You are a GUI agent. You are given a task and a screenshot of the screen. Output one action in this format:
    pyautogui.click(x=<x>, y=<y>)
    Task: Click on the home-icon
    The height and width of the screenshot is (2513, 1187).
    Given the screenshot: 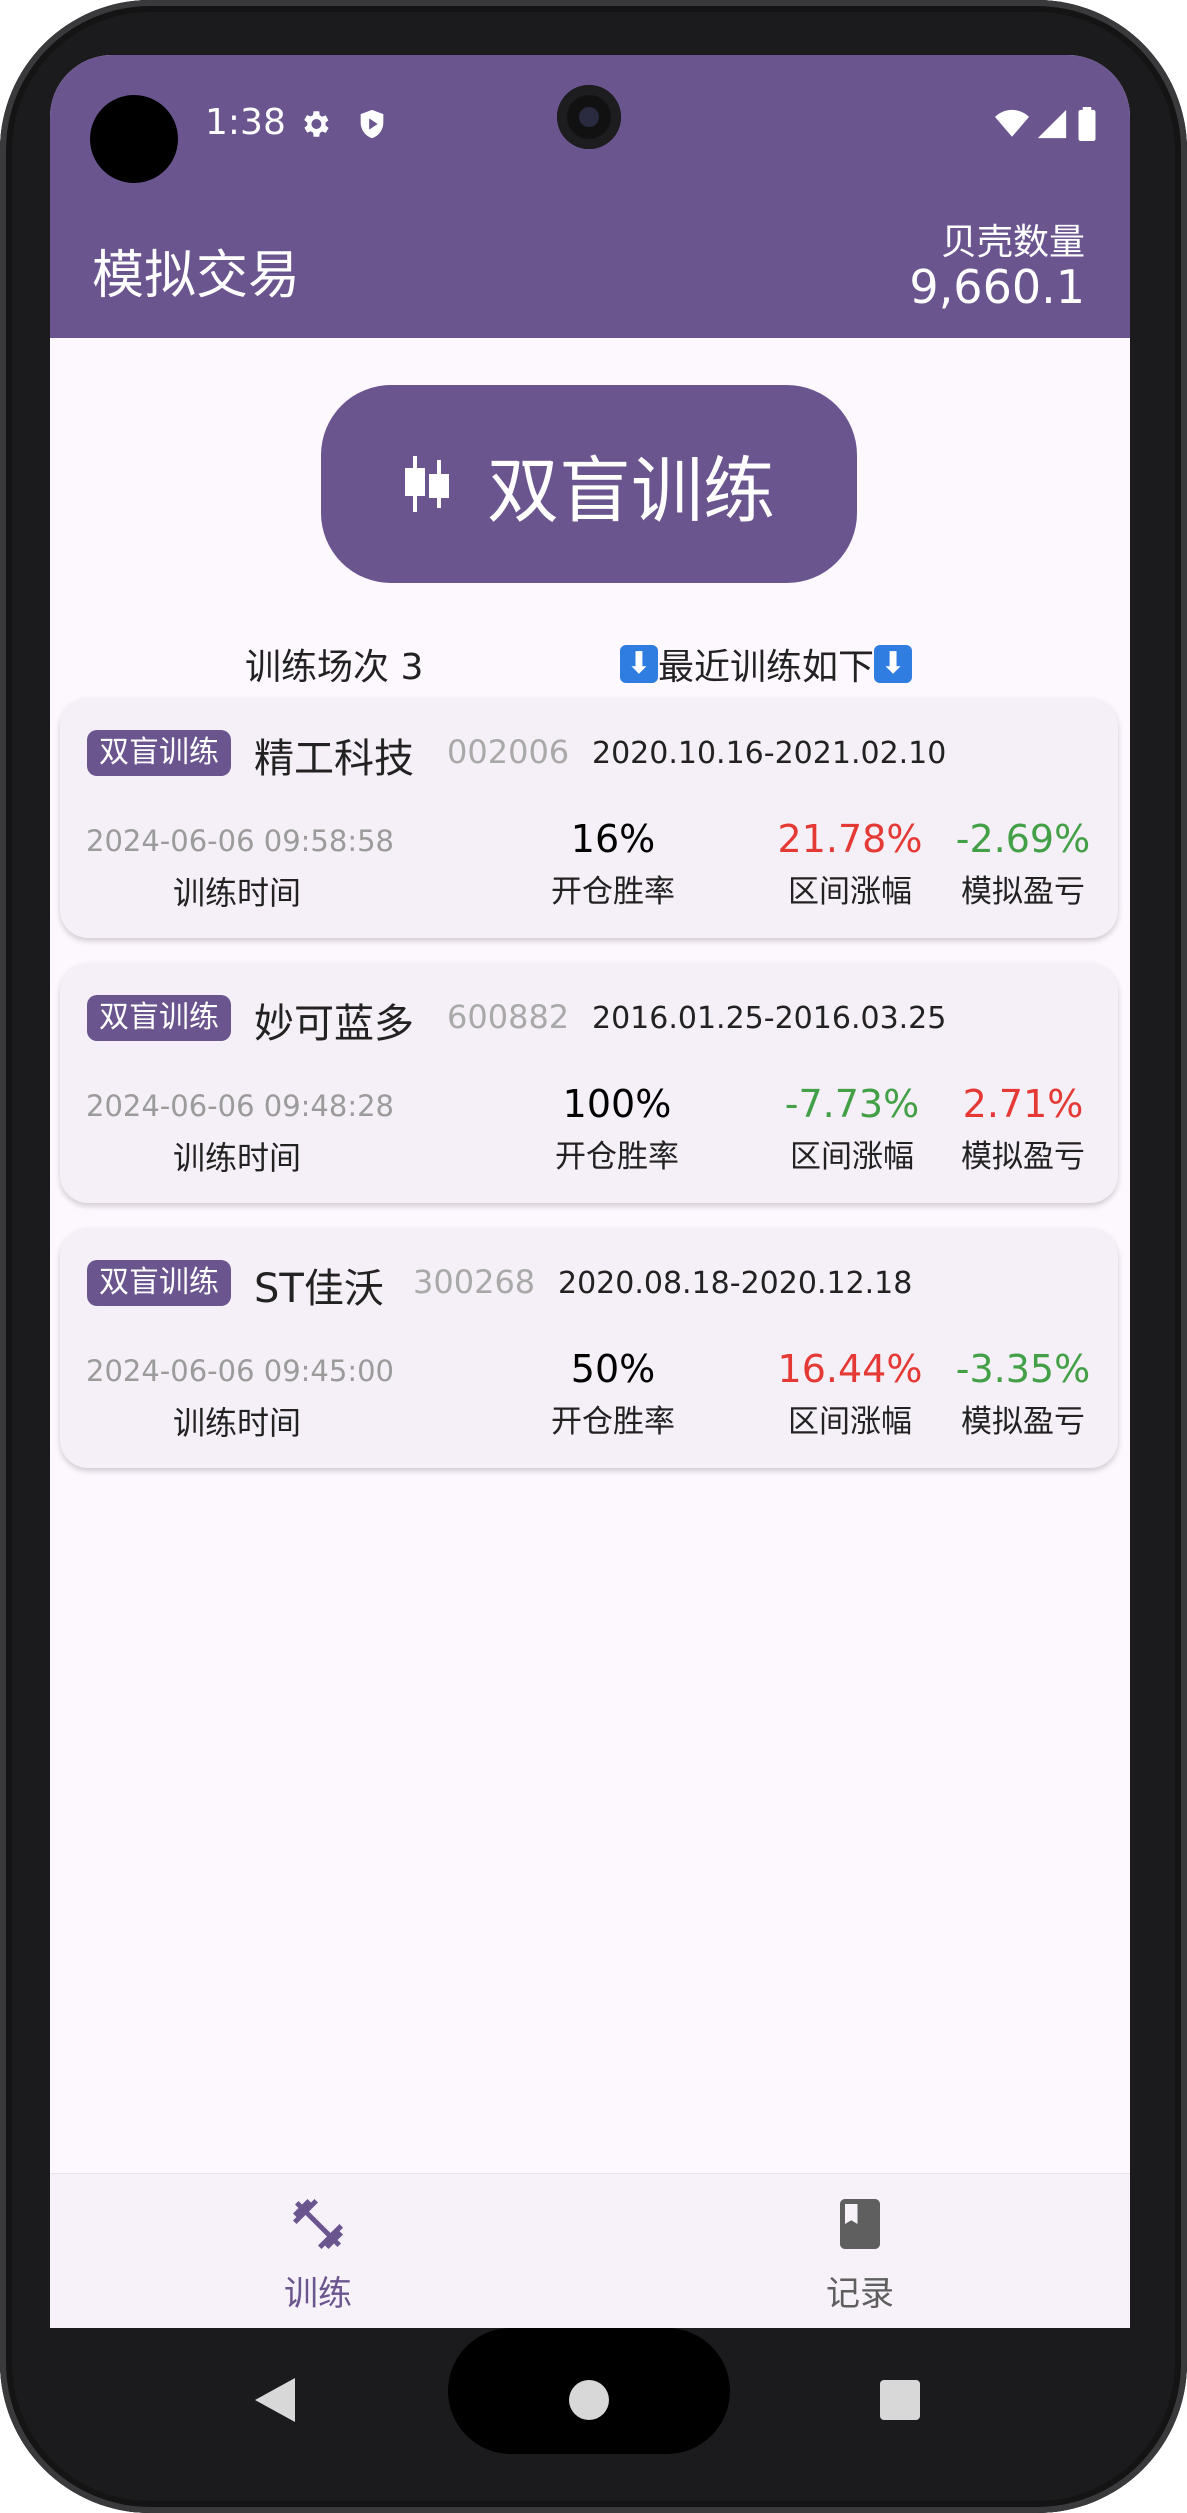 What is the action you would take?
    pyautogui.click(x=589, y=2400)
    